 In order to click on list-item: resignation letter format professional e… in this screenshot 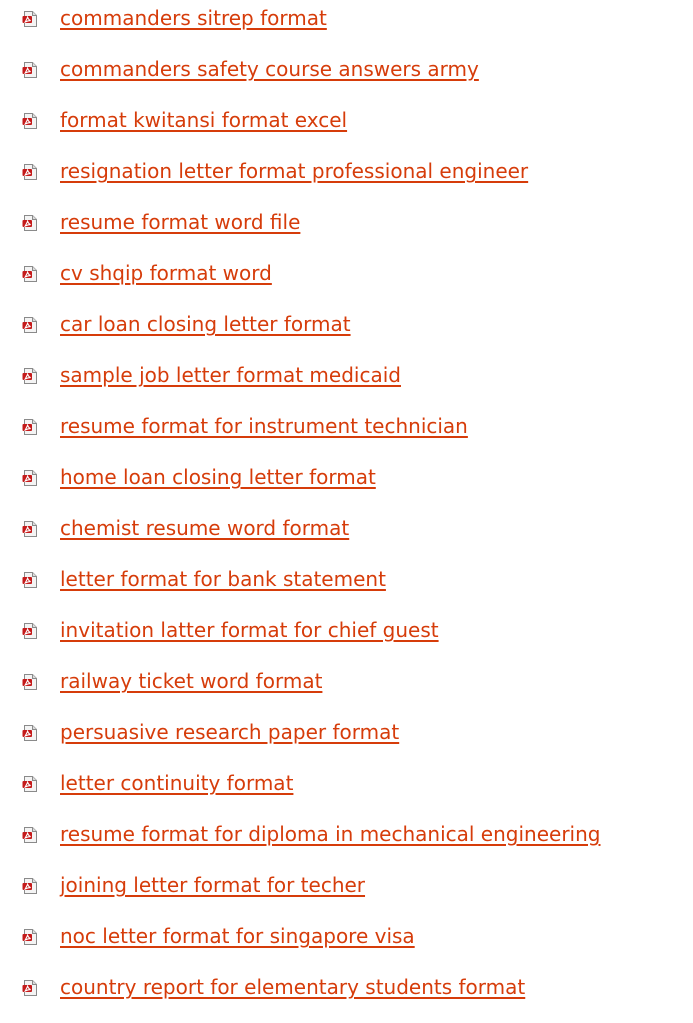, I will do `click(346, 178)`.